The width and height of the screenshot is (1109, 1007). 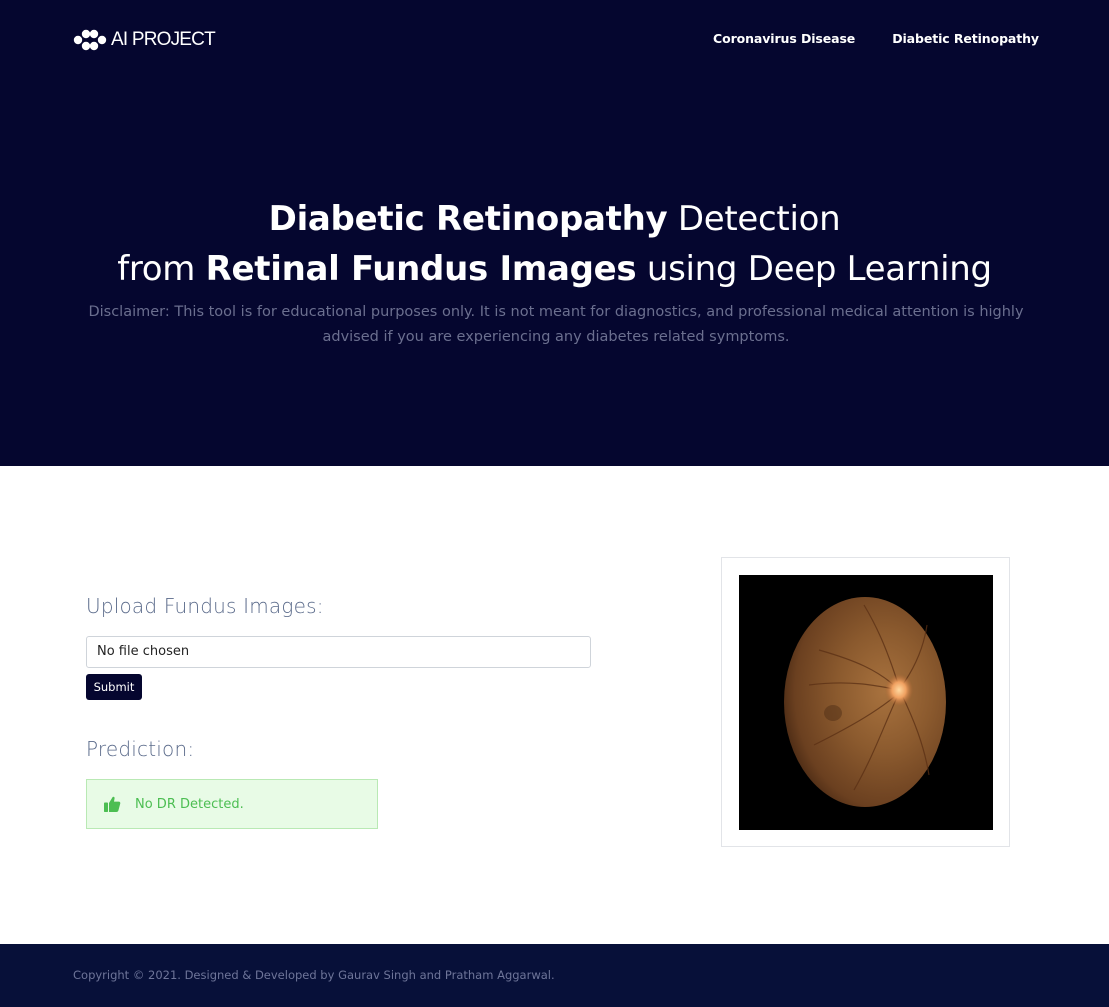 What do you see at coordinates (189, 804) in the screenshot?
I see `prediction-result-text: No DR Detected.` at bounding box center [189, 804].